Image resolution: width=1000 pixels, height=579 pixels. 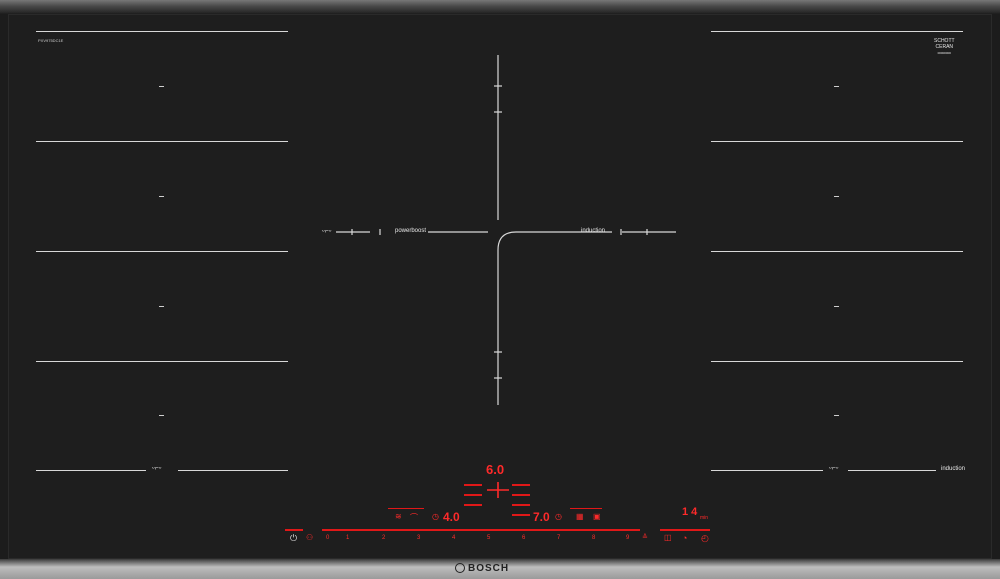 I want to click on power-level-2: 2, so click(x=383, y=538).